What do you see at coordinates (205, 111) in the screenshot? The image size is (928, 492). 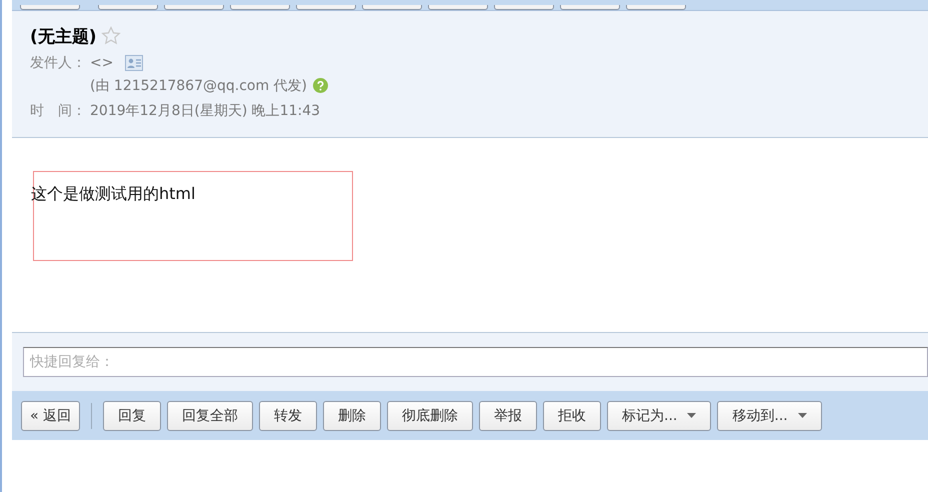 I see `sent-time: 2019年12月8日(星期天) 晚上11:43` at bounding box center [205, 111].